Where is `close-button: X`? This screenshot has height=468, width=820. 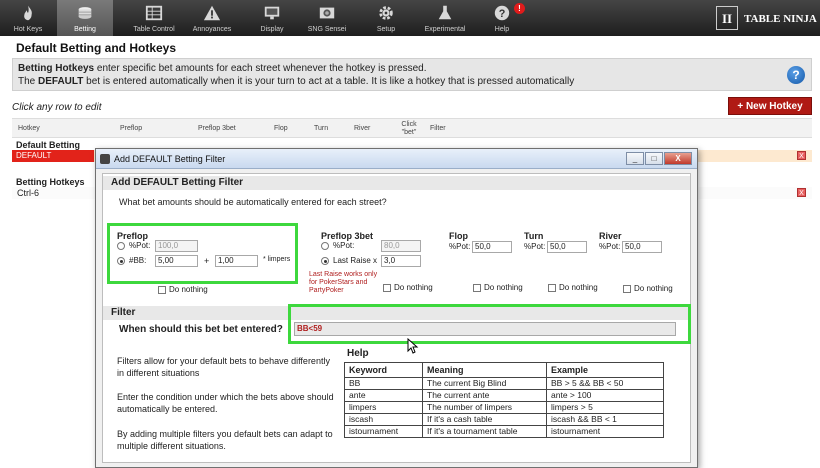
close-button: X is located at coordinates (678, 158).